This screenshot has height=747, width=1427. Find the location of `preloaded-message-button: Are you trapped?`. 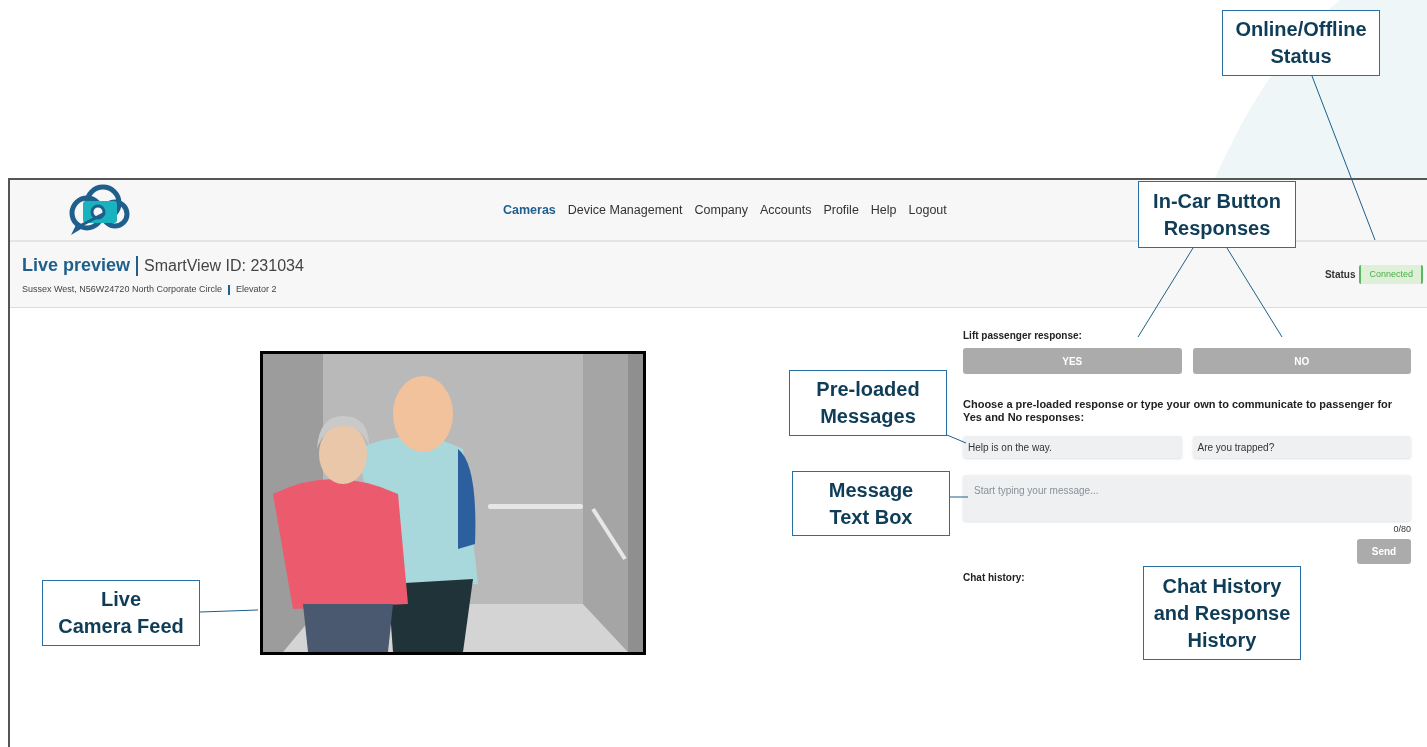

preloaded-message-button: Are you trapped? is located at coordinates (1301, 447).